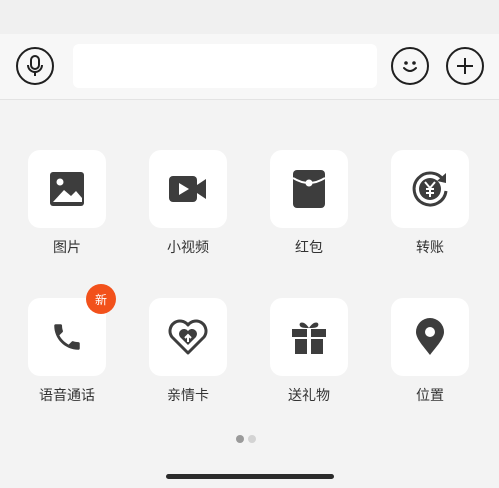 Image resolution: width=499 pixels, height=488 pixels. What do you see at coordinates (240, 439) in the screenshot?
I see `page-dot-active` at bounding box center [240, 439].